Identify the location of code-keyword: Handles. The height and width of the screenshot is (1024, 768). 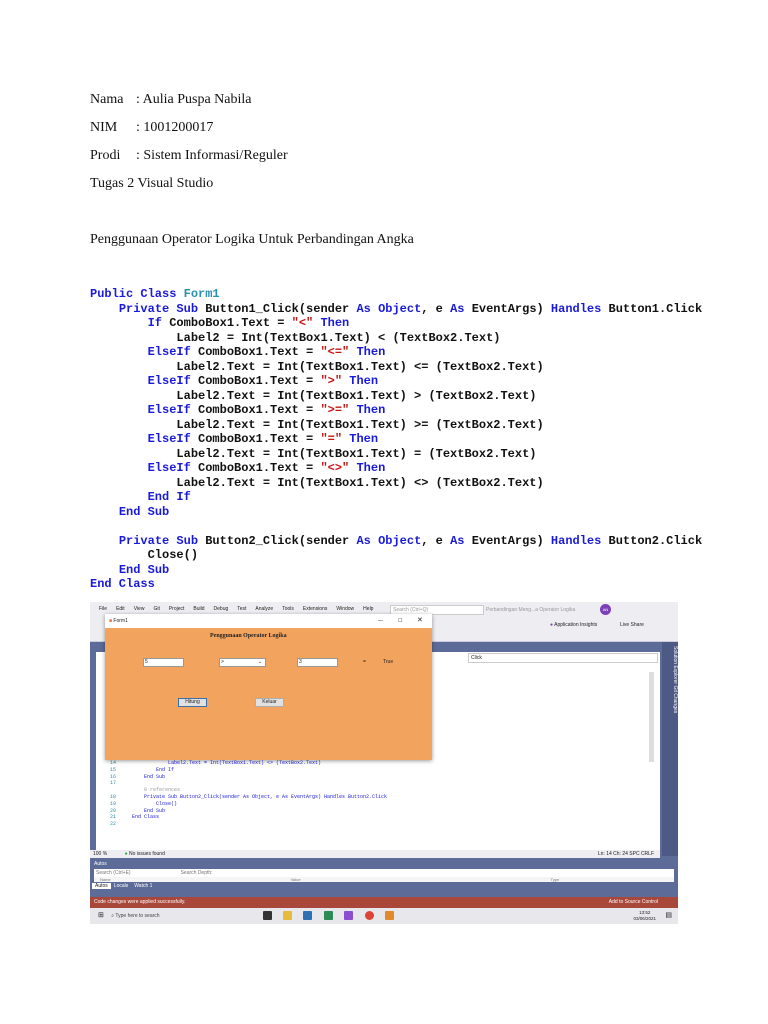
(579, 308).